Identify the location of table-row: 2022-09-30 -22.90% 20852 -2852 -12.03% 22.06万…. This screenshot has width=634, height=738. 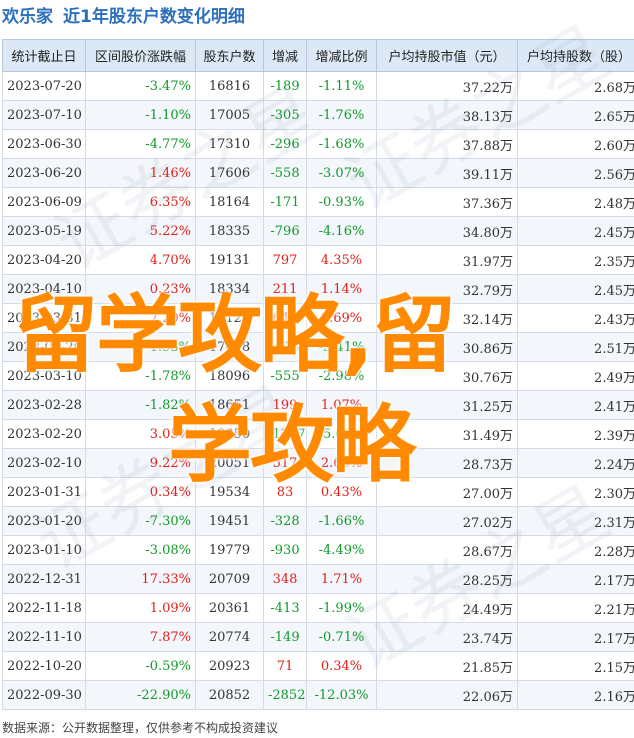
(318, 695).